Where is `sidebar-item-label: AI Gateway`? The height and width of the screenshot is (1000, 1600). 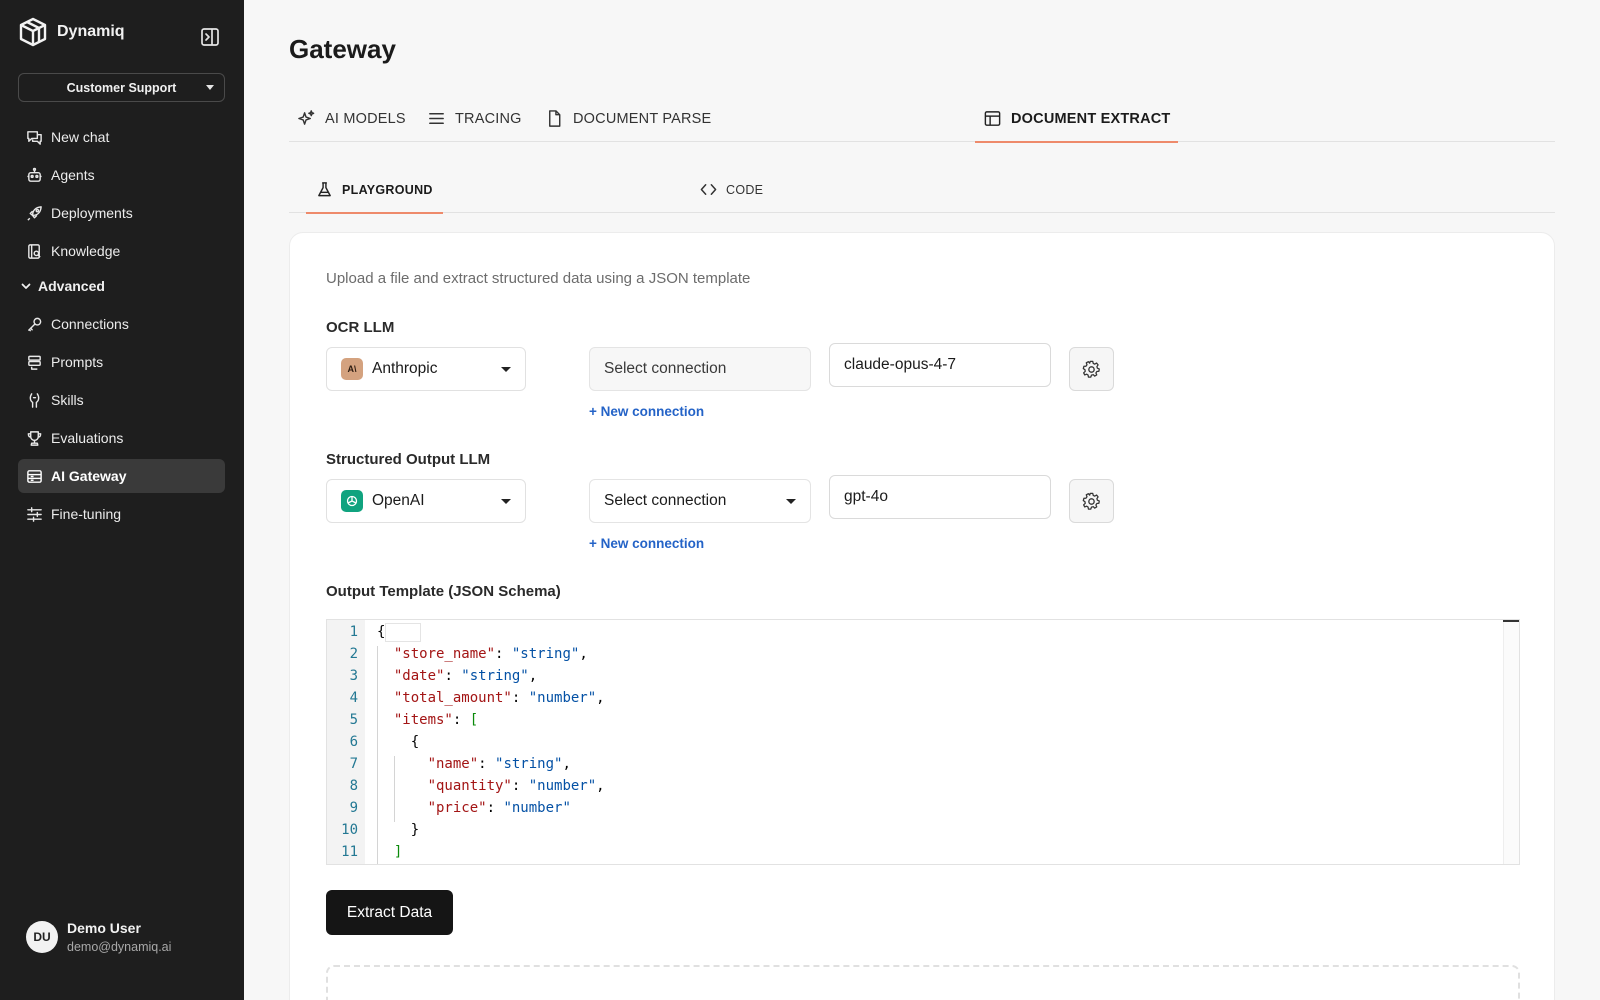 sidebar-item-label: AI Gateway is located at coordinates (89, 476).